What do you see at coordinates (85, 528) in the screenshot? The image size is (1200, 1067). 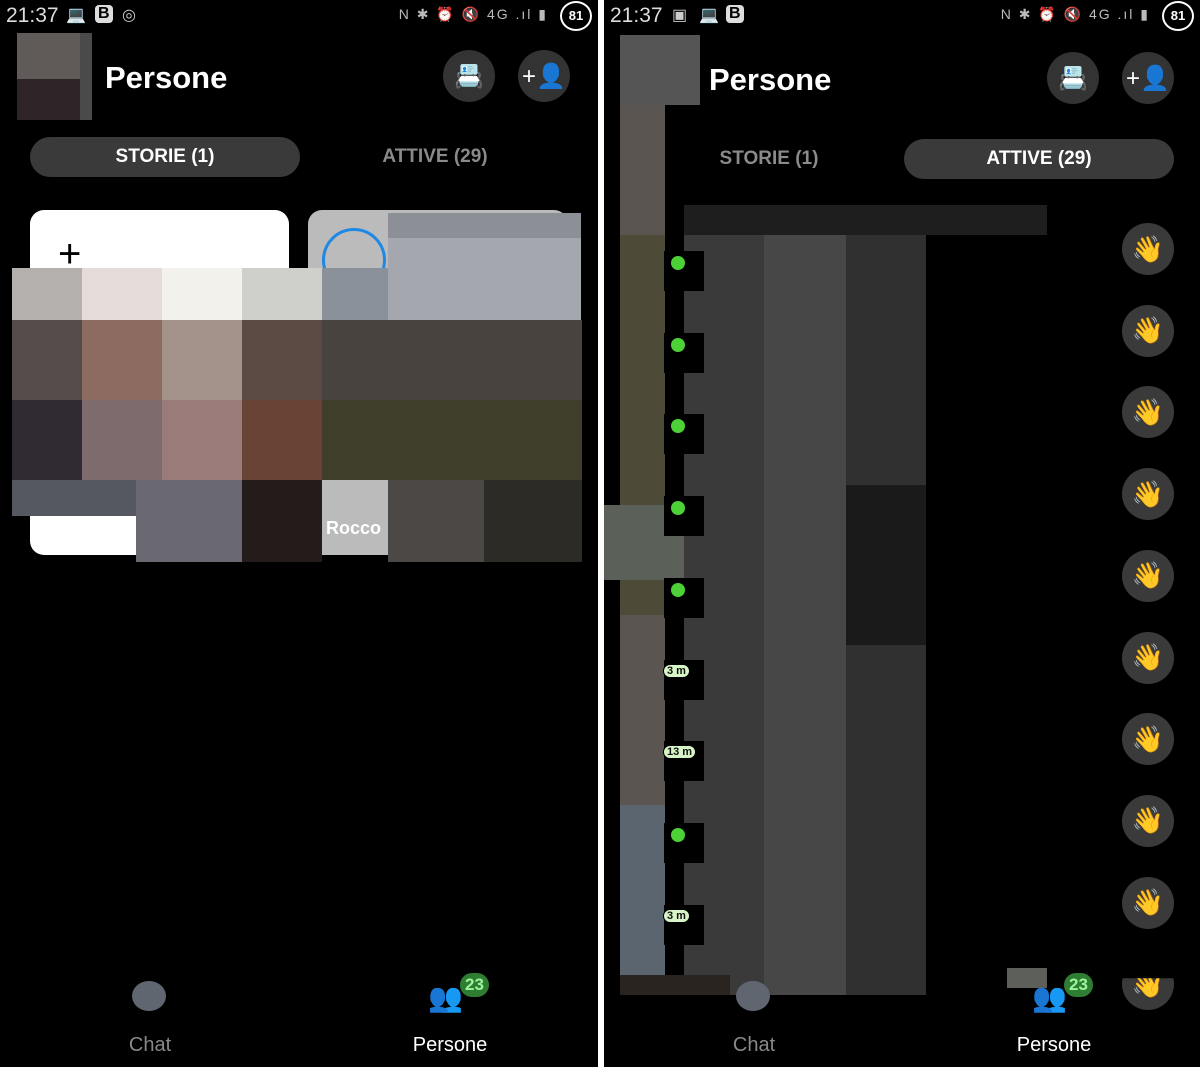 I see `add-story-label: Aggiungi` at bounding box center [85, 528].